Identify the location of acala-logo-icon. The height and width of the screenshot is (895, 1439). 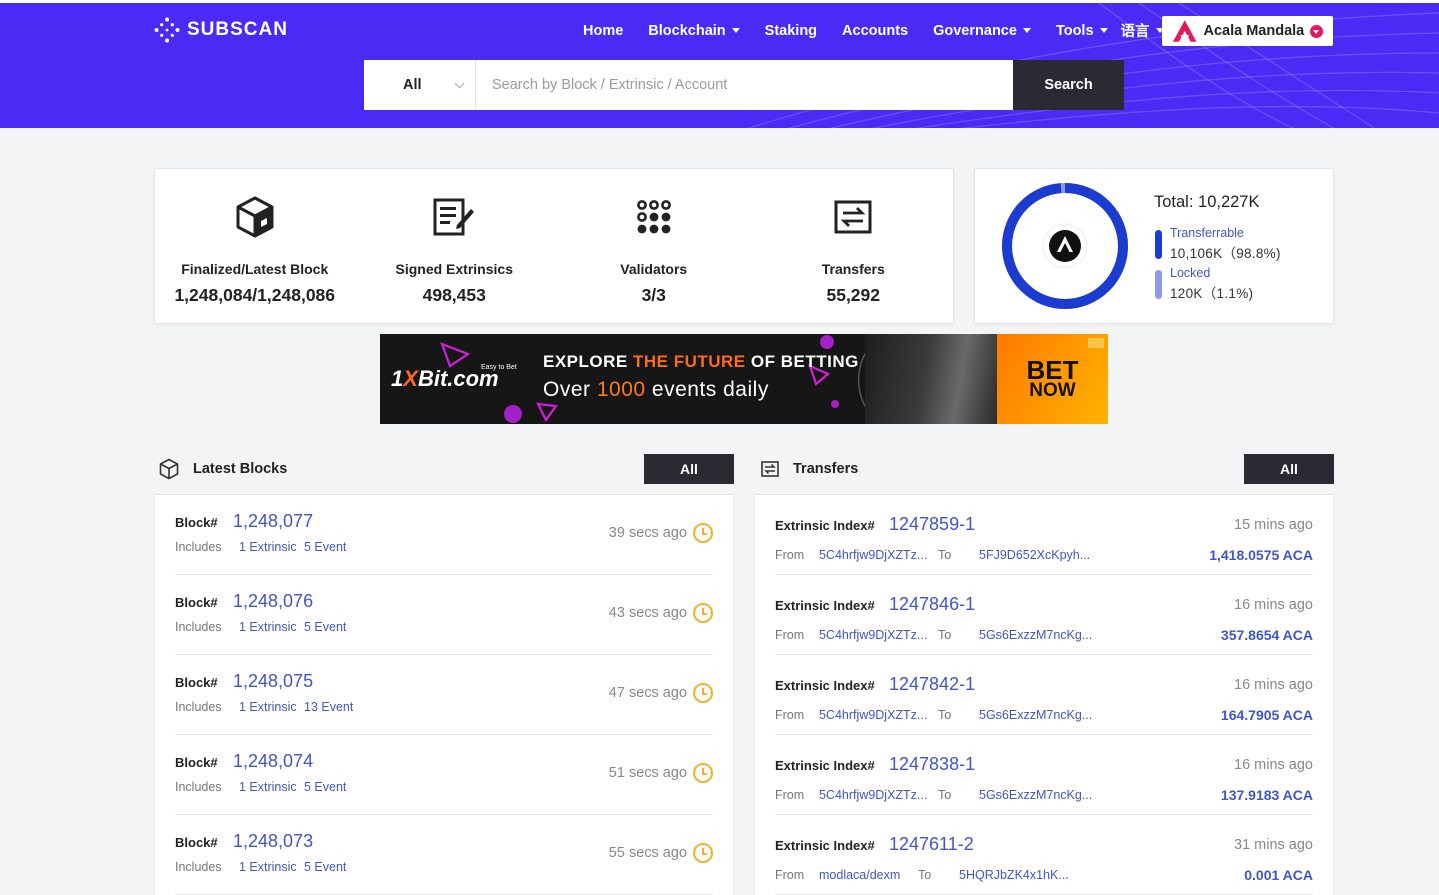
(1184, 31).